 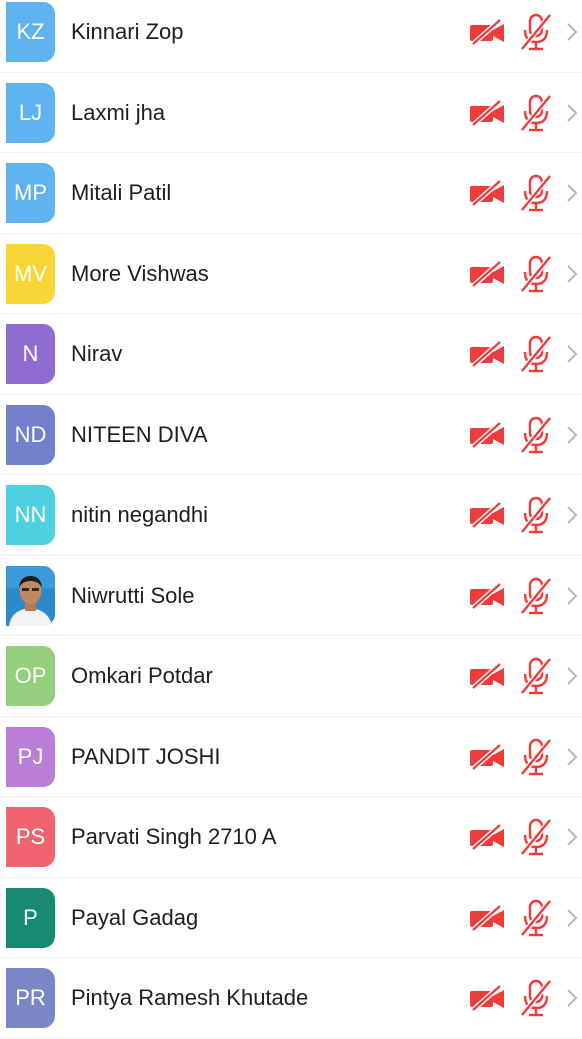 What do you see at coordinates (30, 434) in the screenshot?
I see `avatar: ND` at bounding box center [30, 434].